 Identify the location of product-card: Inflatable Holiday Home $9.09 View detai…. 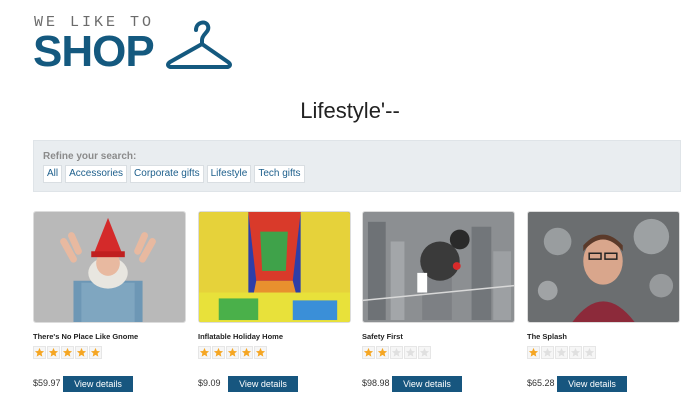
(274, 306).